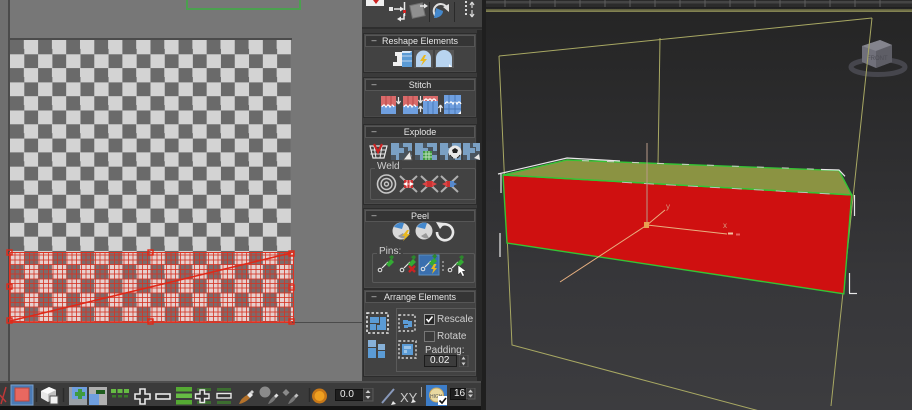 Image resolution: width=912 pixels, height=410 pixels. I want to click on svg-text: FRONT, so click(877, 59).